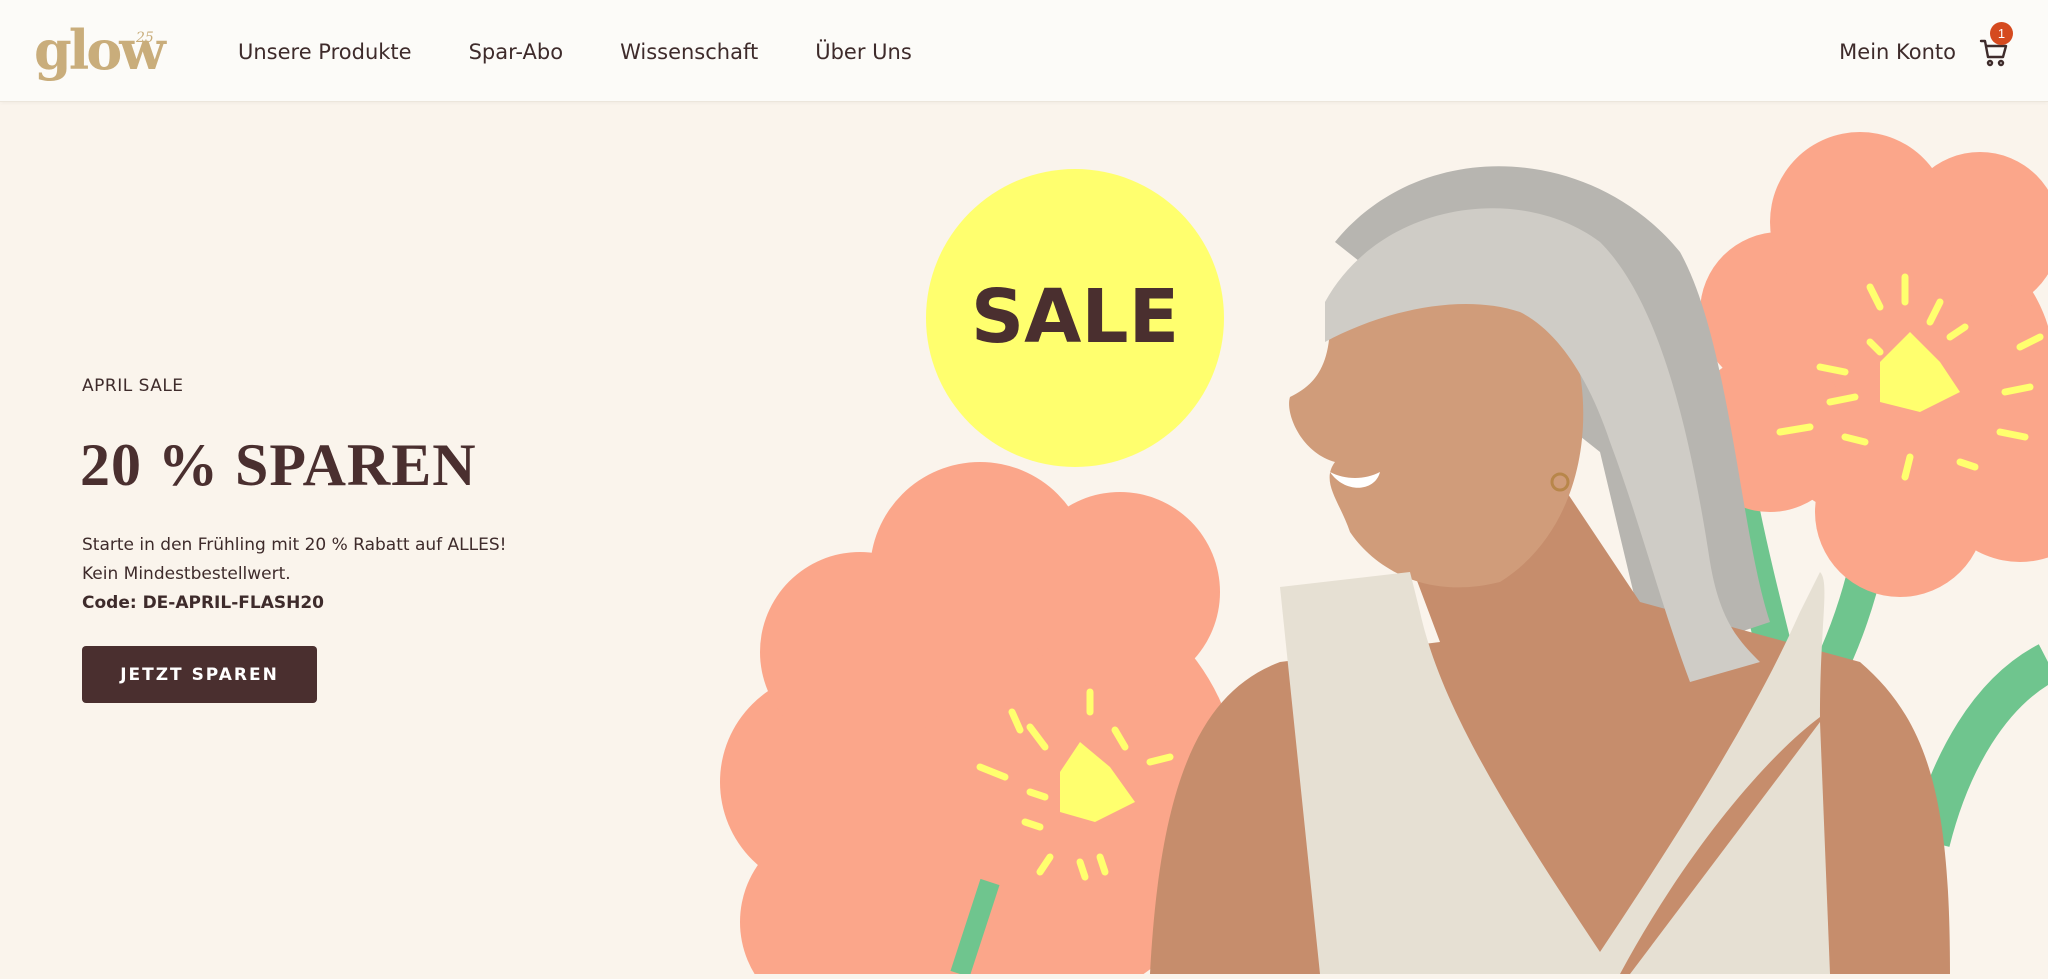 This screenshot has height=979, width=2048. What do you see at coordinates (1075, 317) in the screenshot?
I see `sale-badge-text: SALE` at bounding box center [1075, 317].